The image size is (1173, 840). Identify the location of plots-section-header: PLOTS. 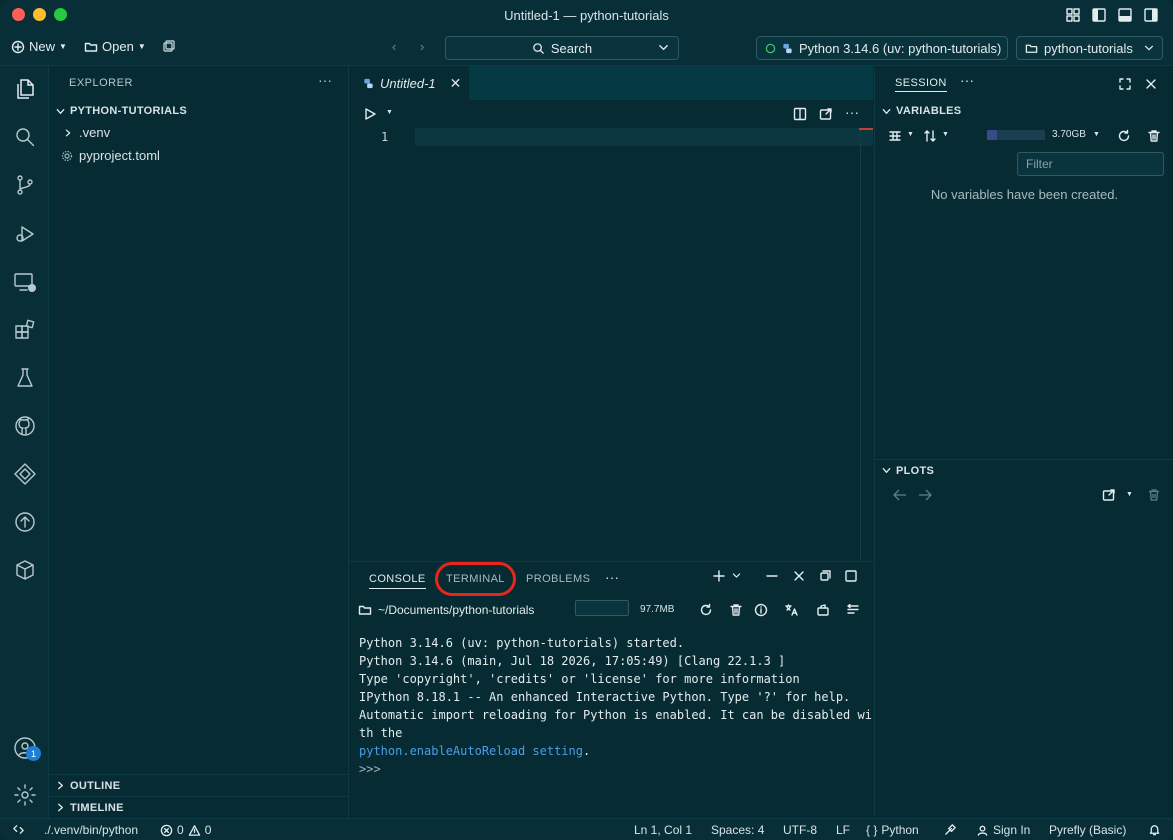
(1024, 470).